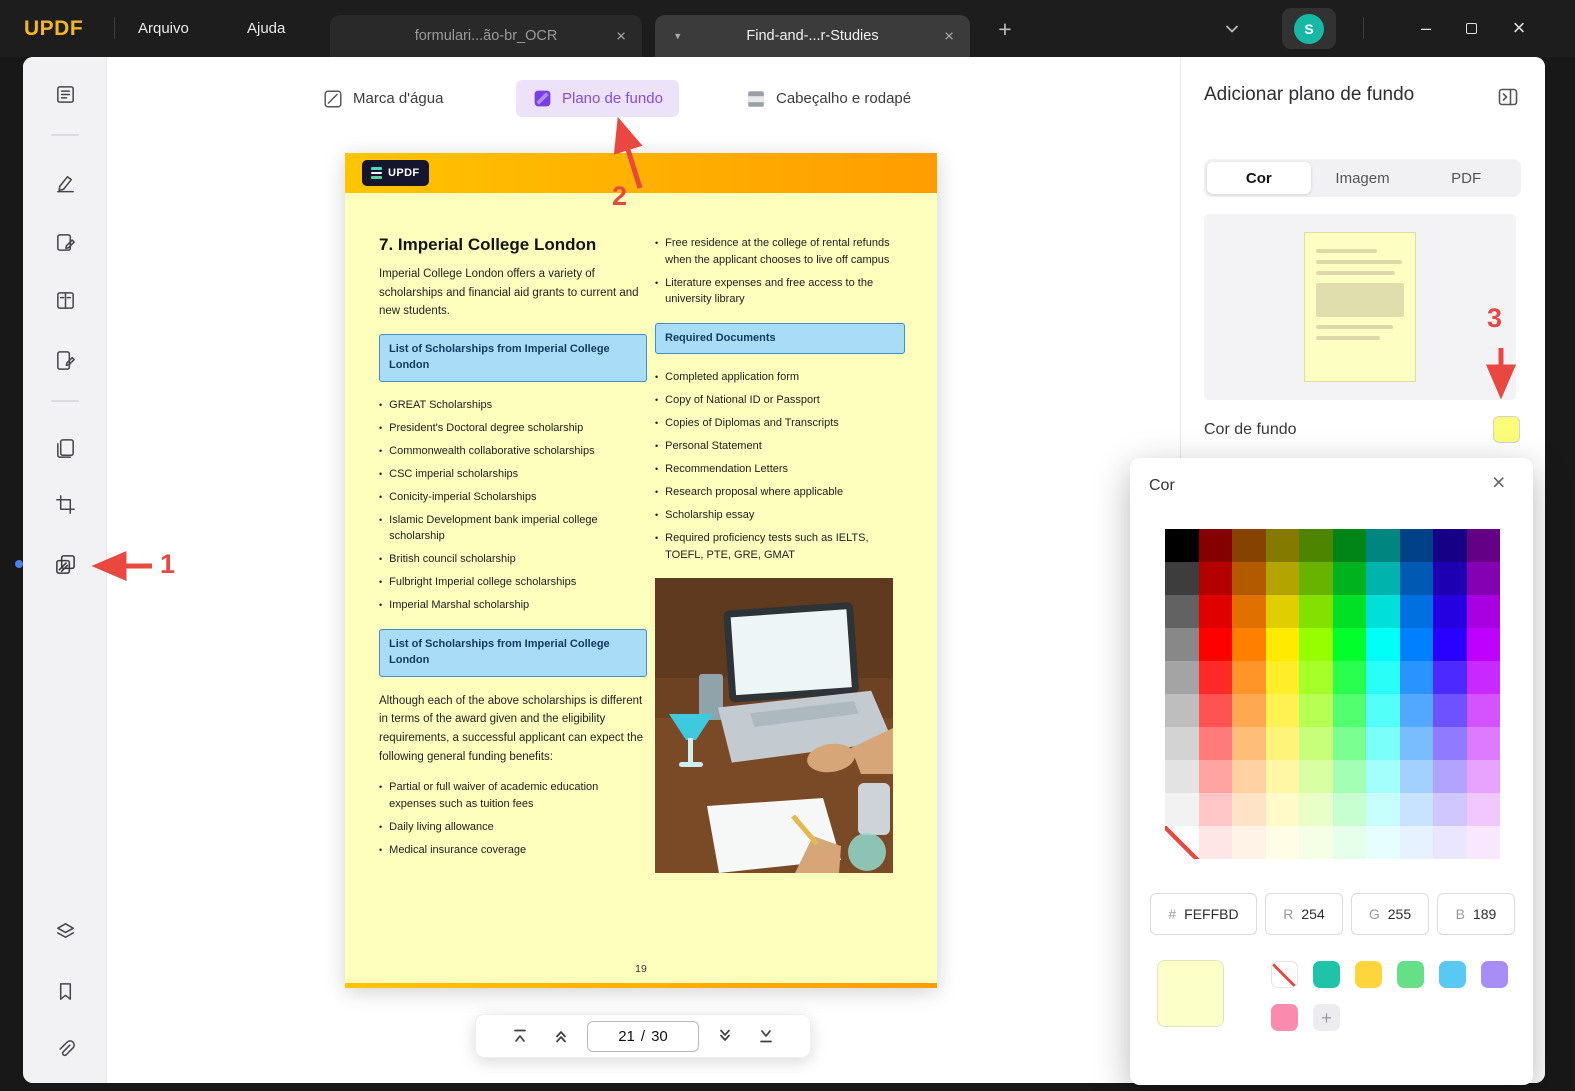 The width and height of the screenshot is (1575, 1091). What do you see at coordinates (65, 183) in the screenshot?
I see `sidebar-tool-annotate` at bounding box center [65, 183].